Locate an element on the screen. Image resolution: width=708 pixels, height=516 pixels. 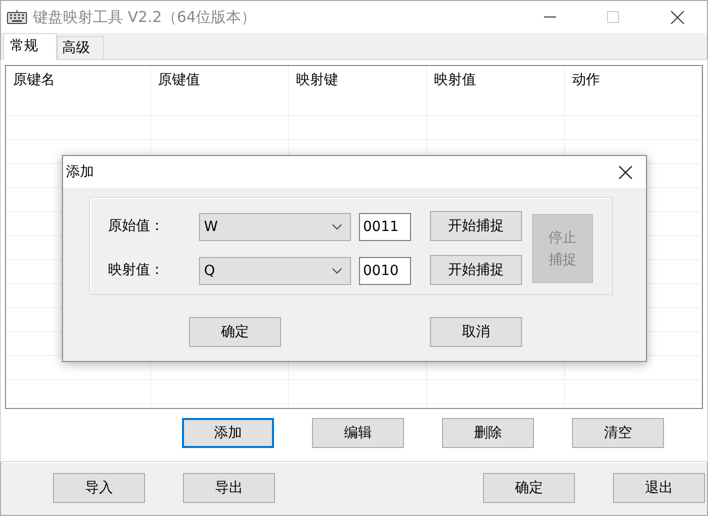
tab: 高级 is located at coordinates (80, 47).